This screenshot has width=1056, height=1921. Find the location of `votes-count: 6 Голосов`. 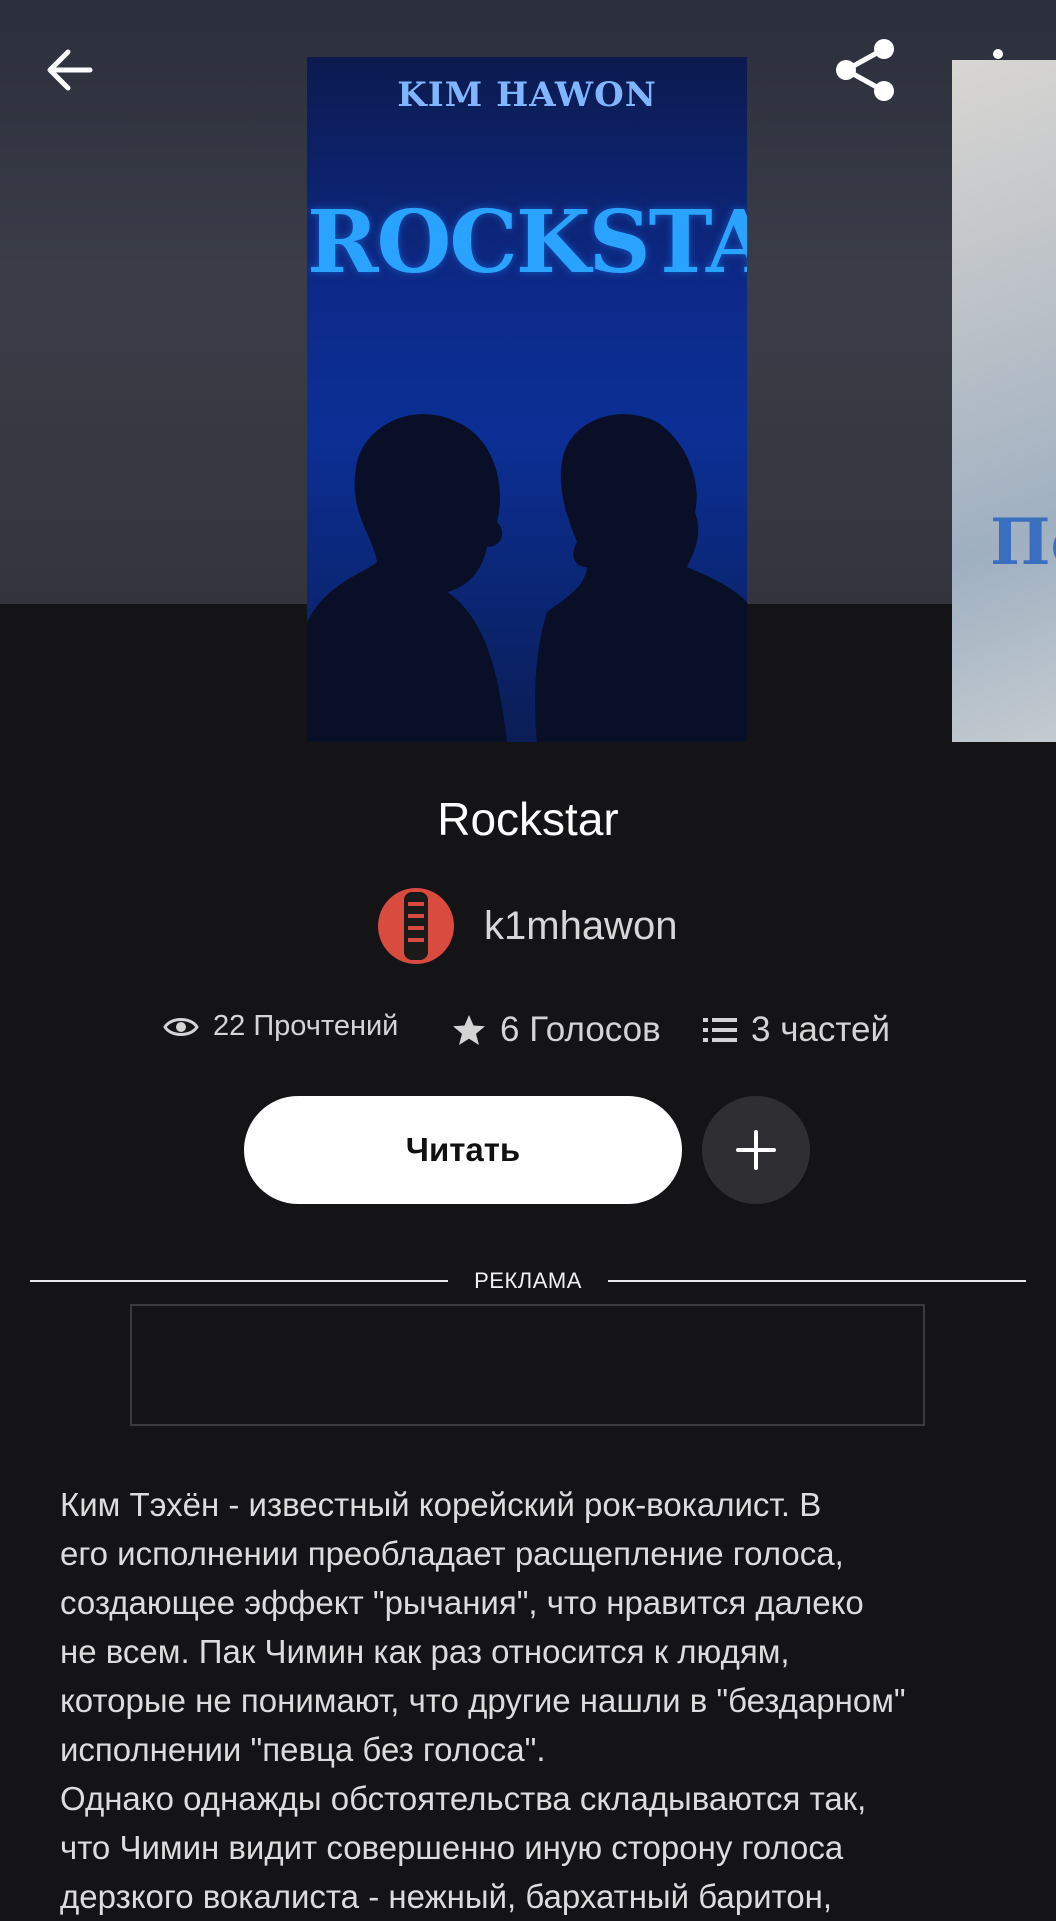

votes-count: 6 Голосов is located at coordinates (580, 1029).